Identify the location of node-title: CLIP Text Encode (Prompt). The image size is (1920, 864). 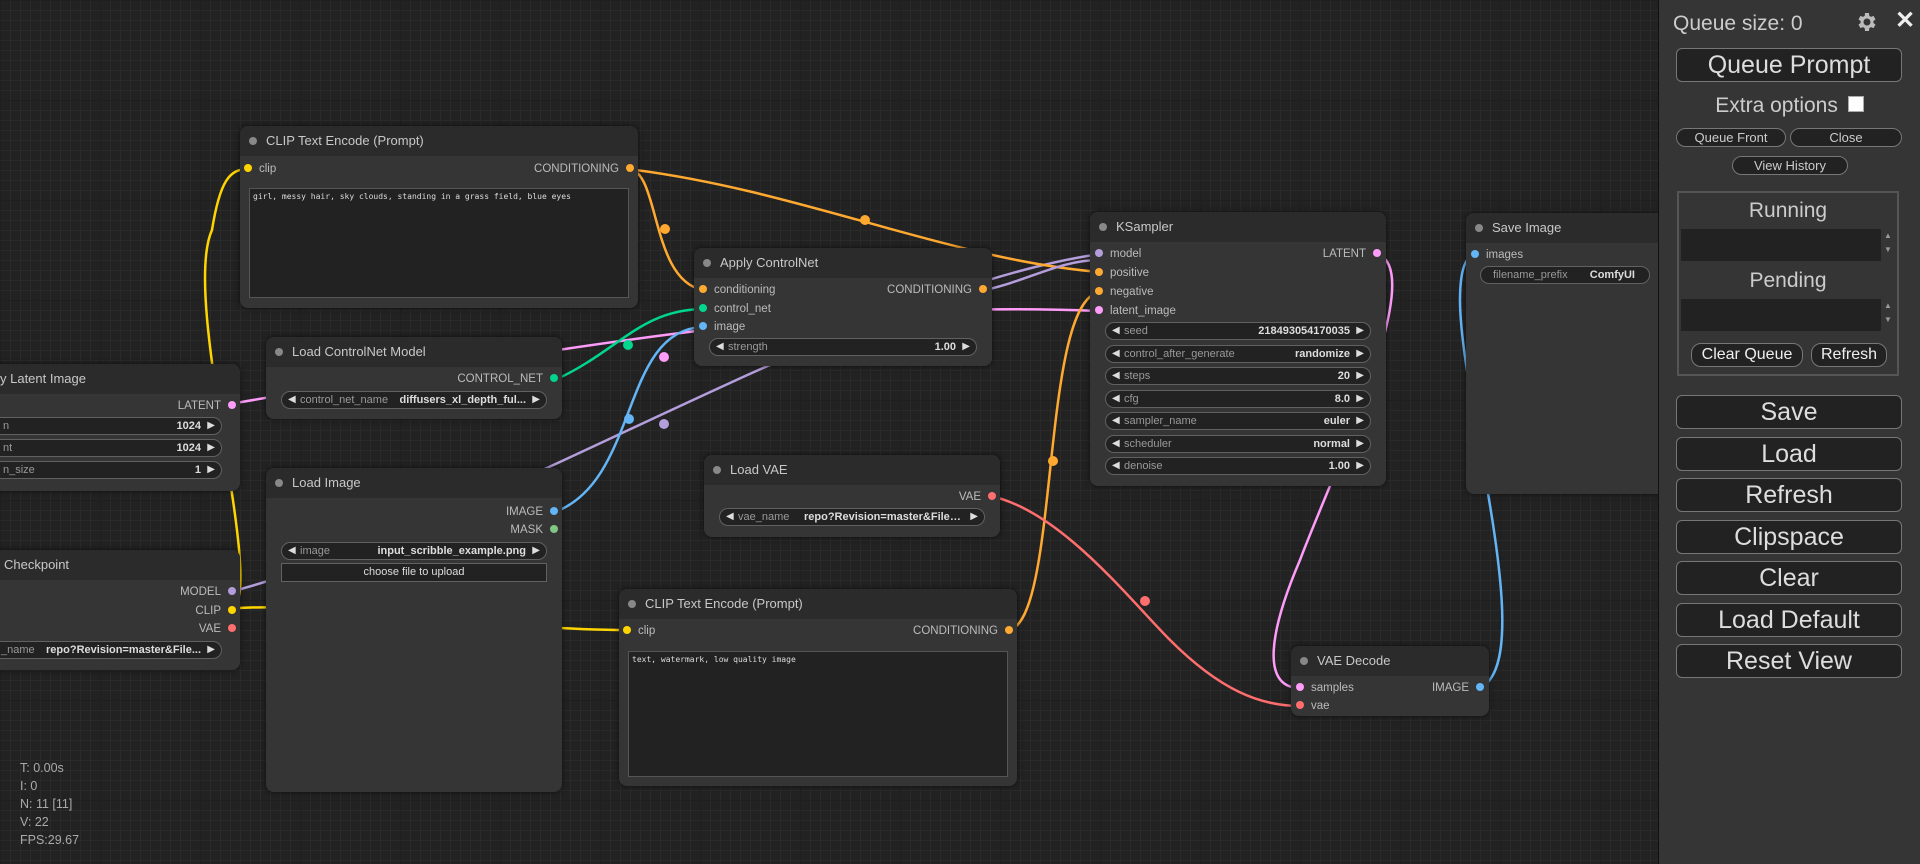
(345, 140).